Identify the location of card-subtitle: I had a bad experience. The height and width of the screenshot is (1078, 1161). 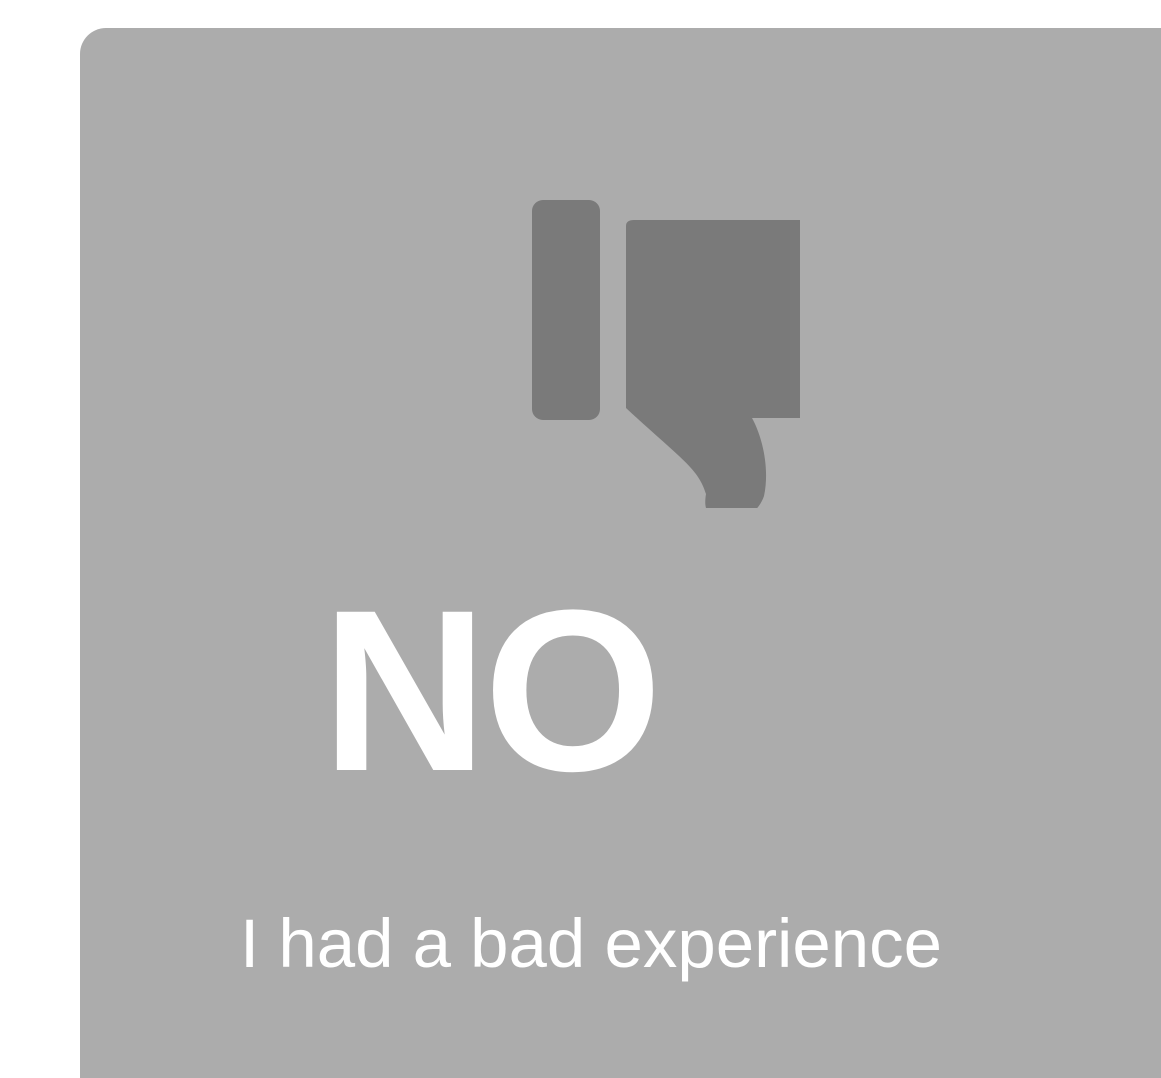
(591, 943).